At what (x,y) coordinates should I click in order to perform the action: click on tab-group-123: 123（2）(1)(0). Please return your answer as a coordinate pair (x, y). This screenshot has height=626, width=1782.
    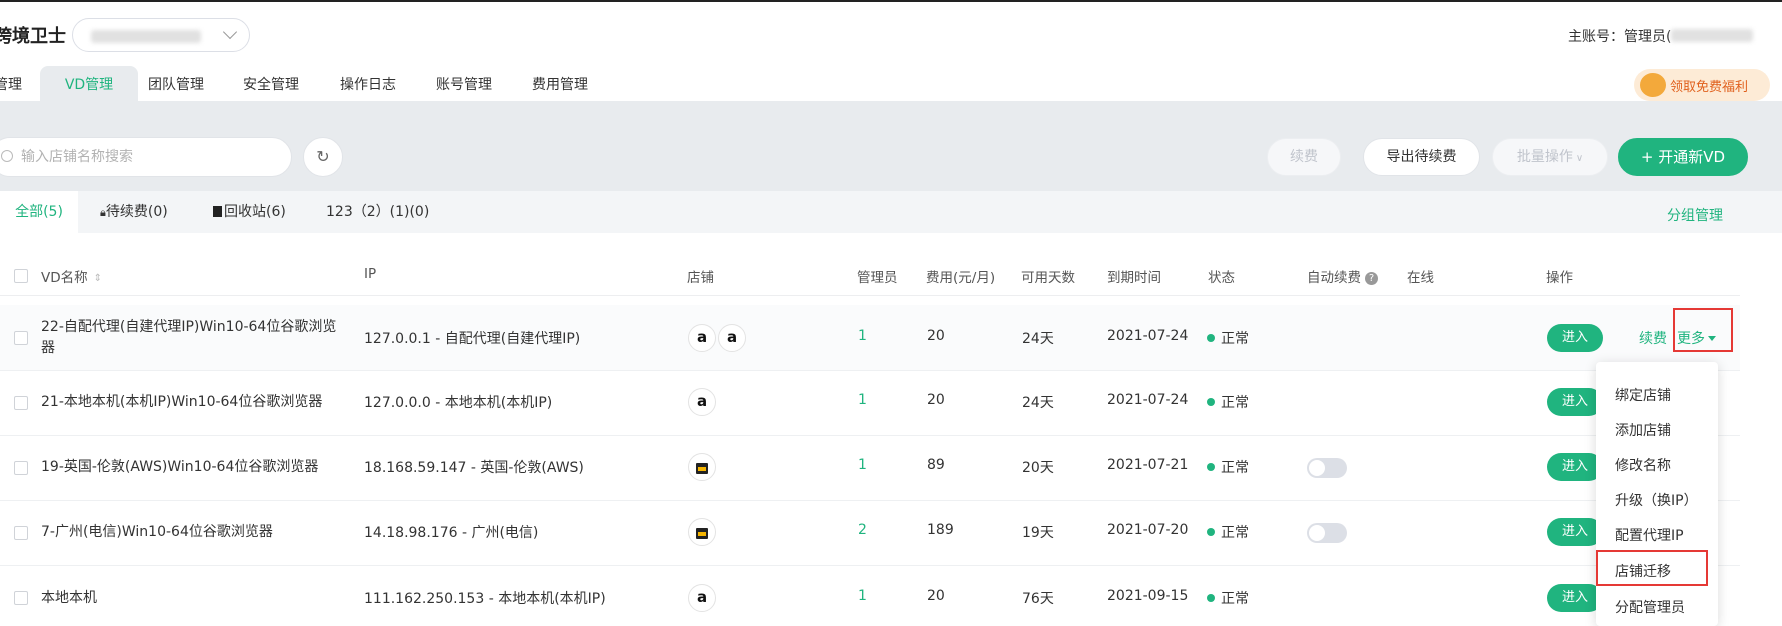
    Looking at the image, I should click on (377, 212).